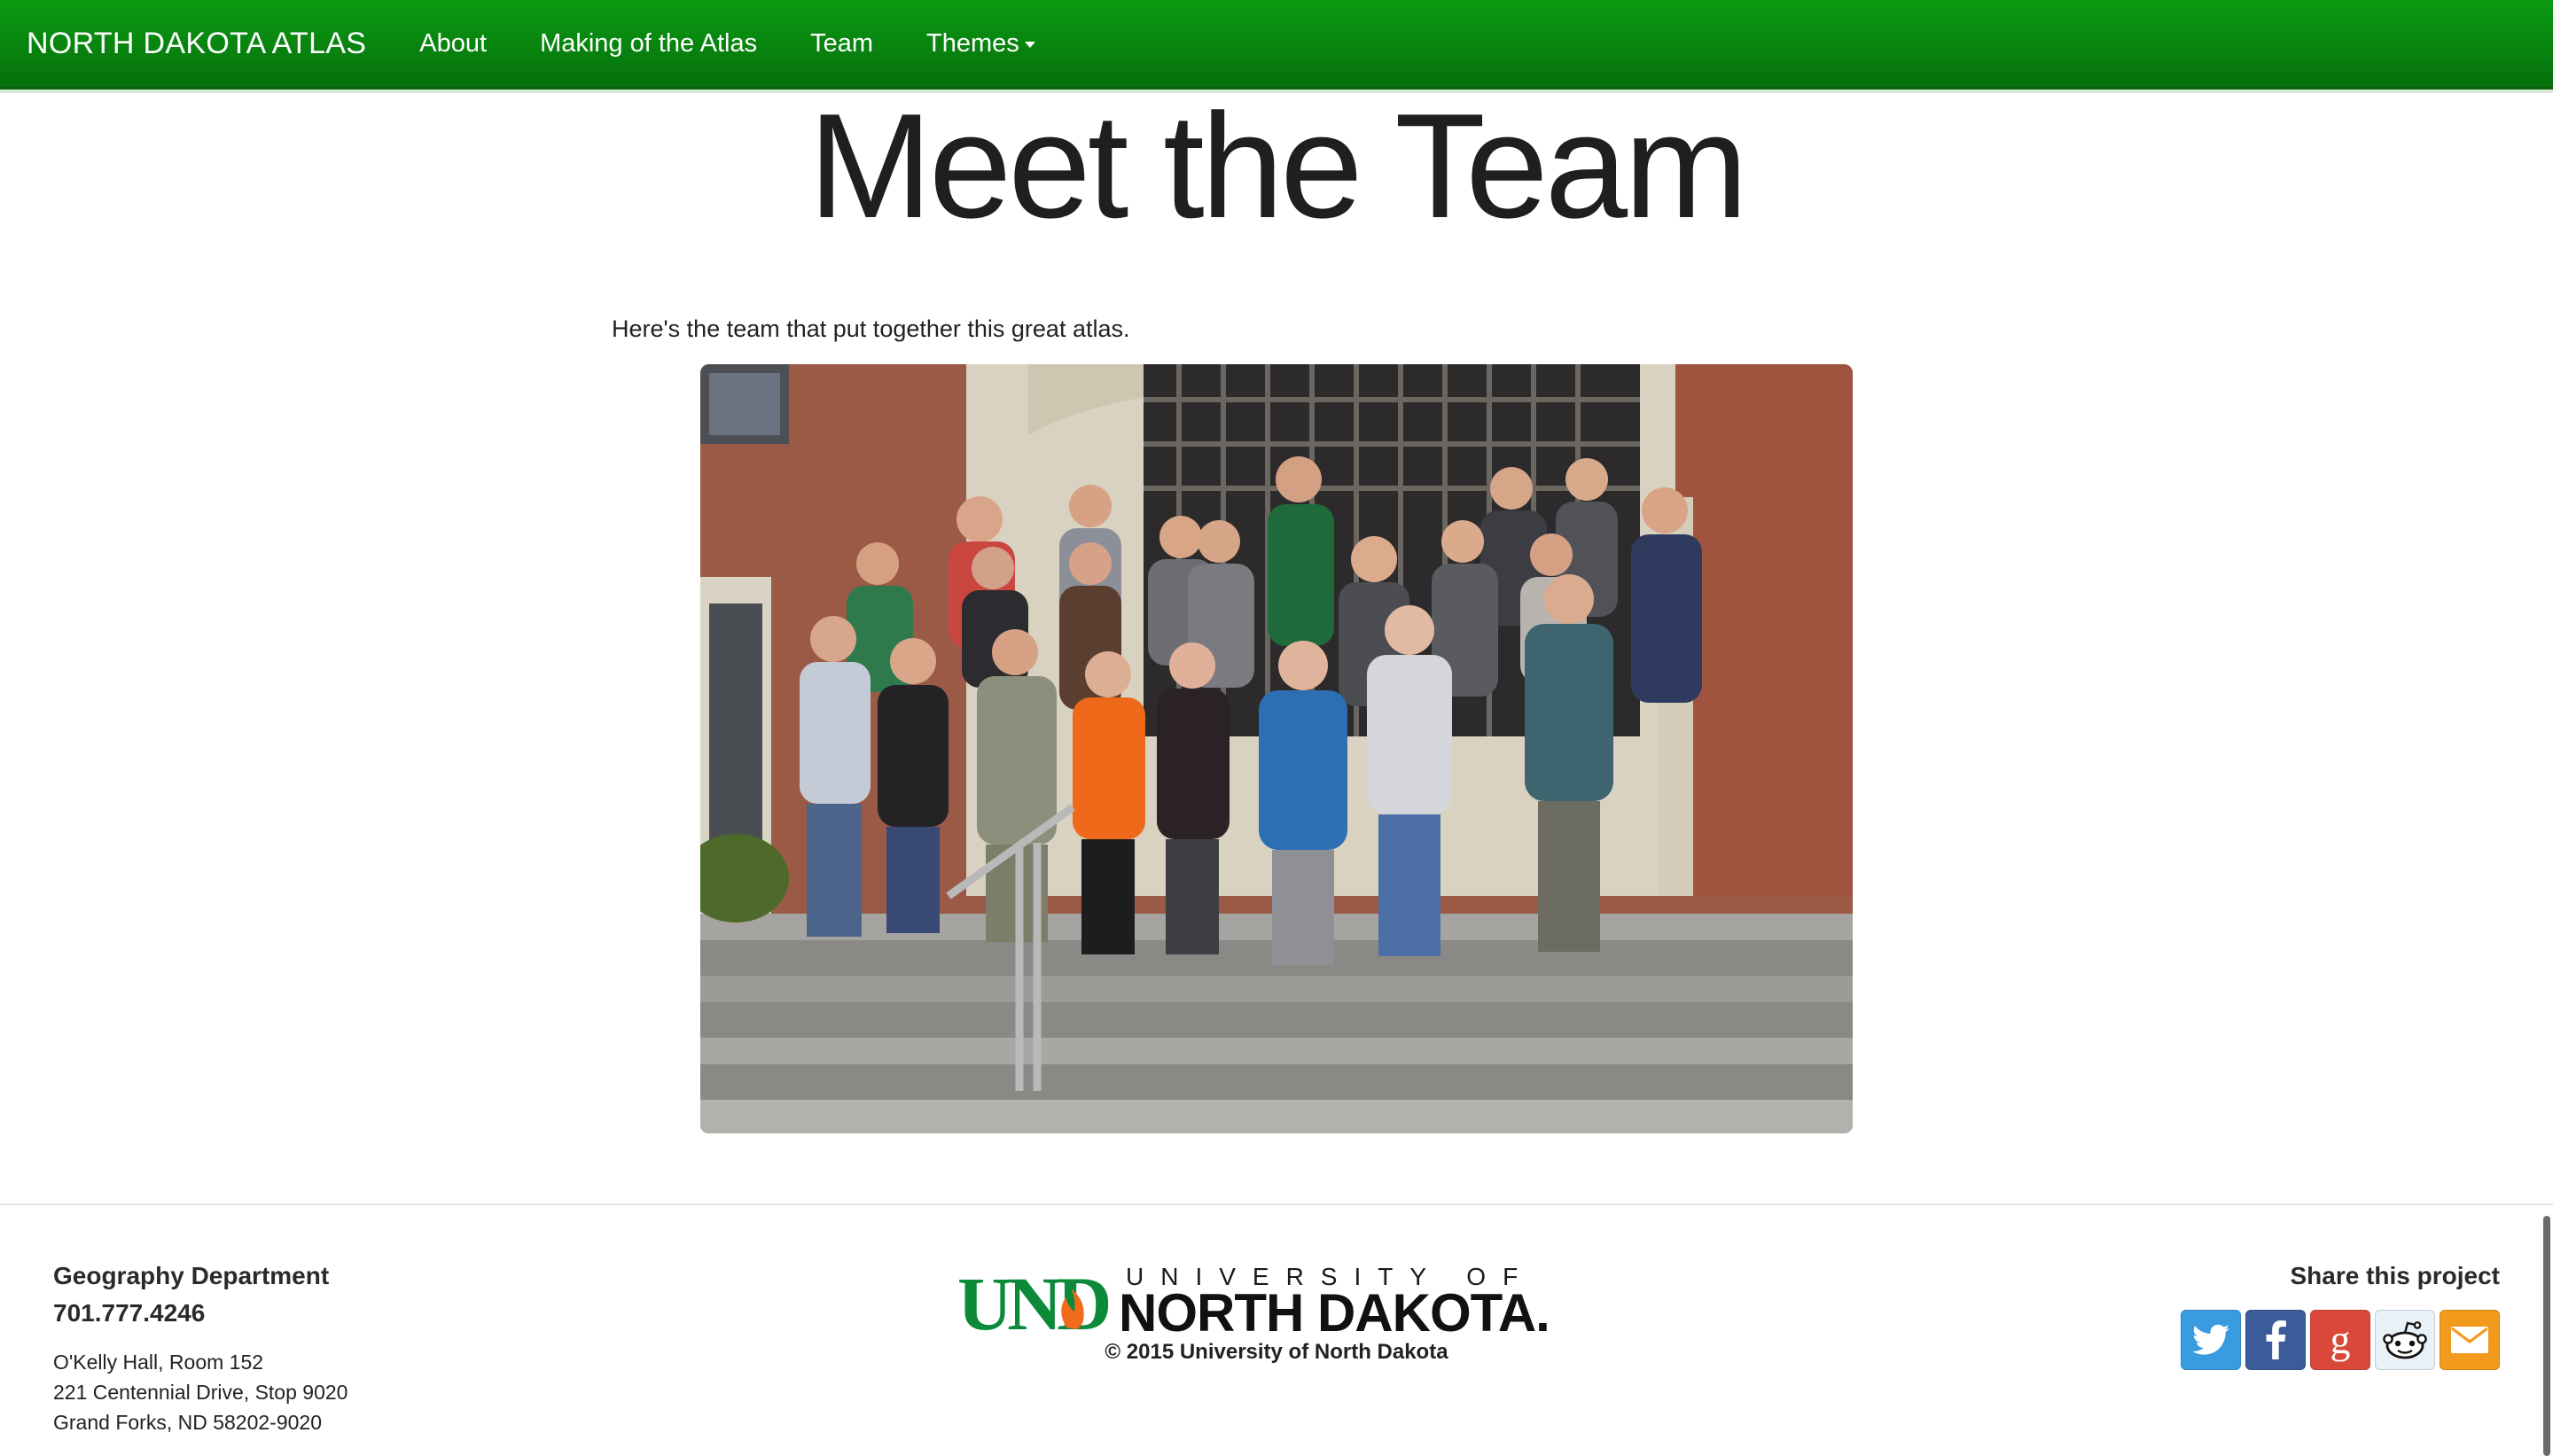 This screenshot has height=1456, width=2553. I want to click on caret-down-icon, so click(1029, 44).